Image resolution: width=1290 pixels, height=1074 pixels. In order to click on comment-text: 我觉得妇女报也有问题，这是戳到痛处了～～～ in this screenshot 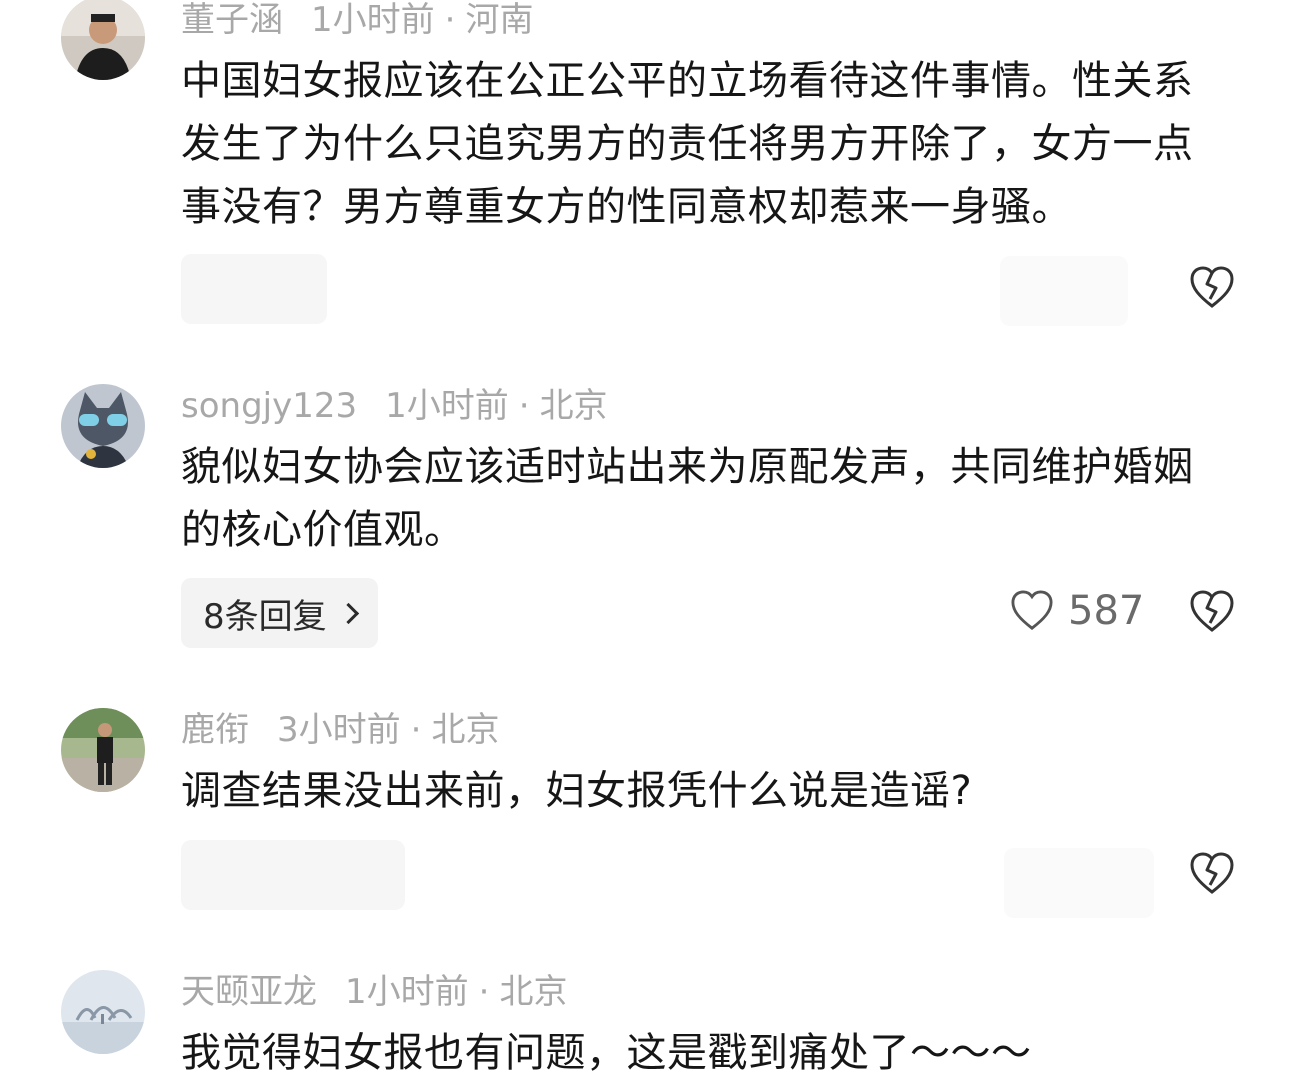, I will do `click(701, 1048)`.